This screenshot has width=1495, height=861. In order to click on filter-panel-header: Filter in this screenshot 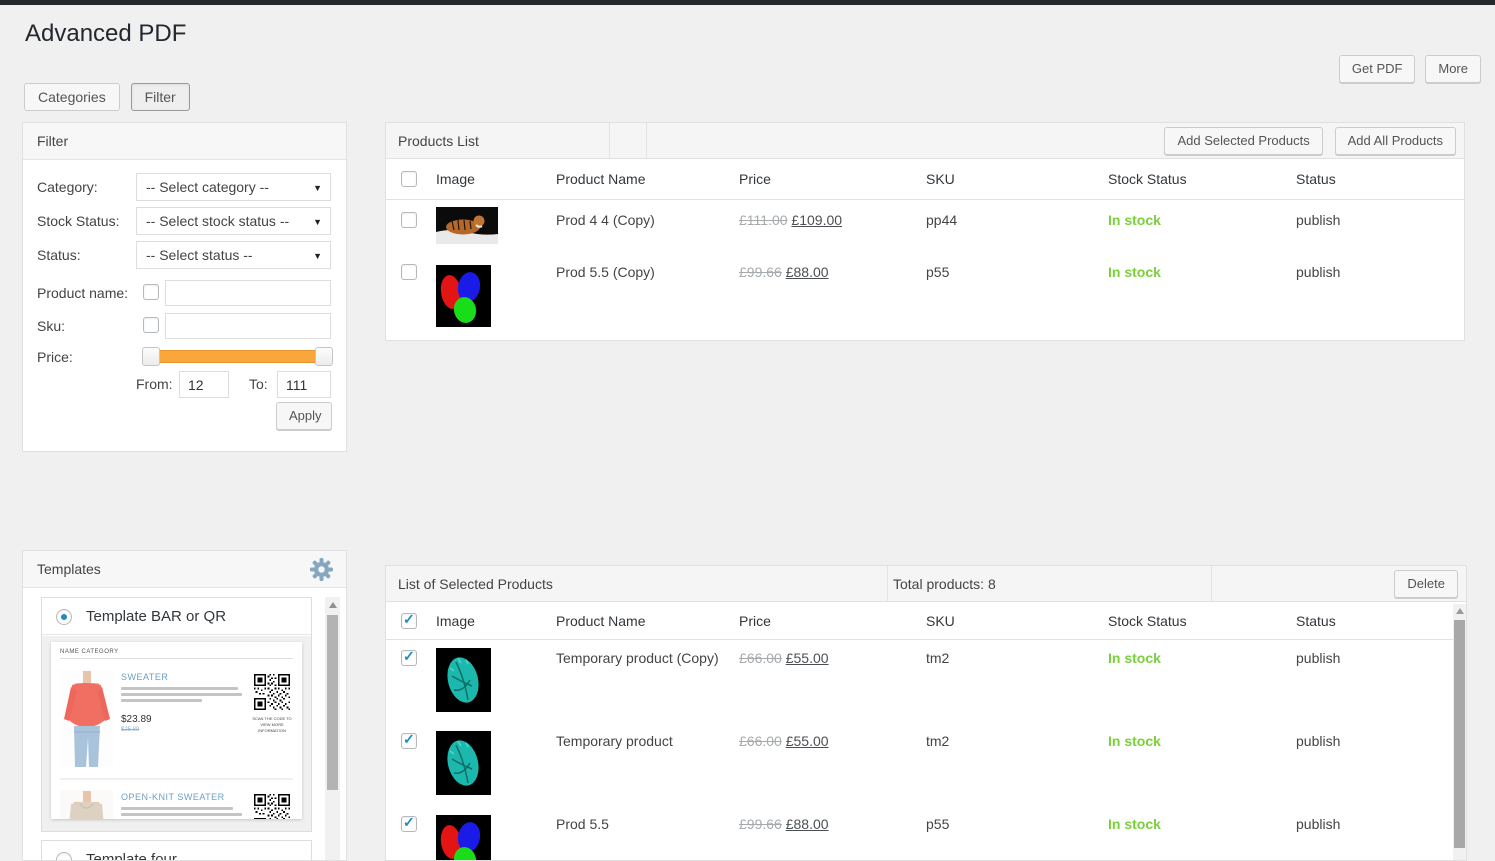, I will do `click(184, 141)`.